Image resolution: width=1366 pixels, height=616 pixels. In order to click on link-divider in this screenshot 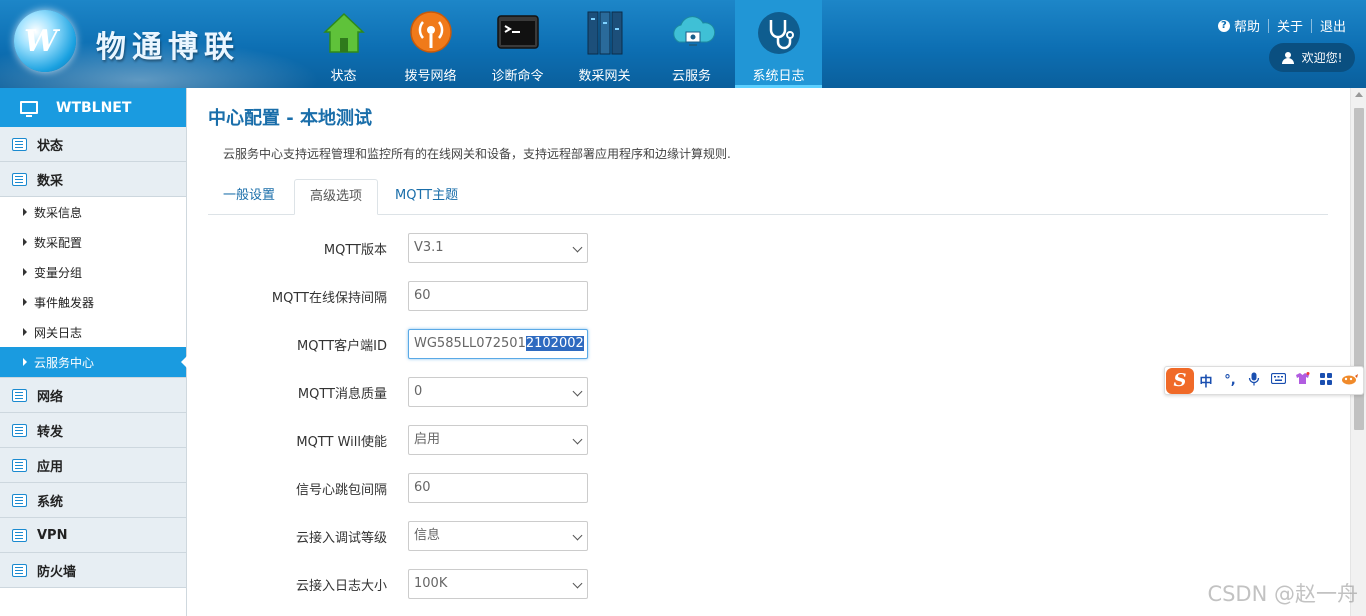, I will do `click(1311, 25)`.